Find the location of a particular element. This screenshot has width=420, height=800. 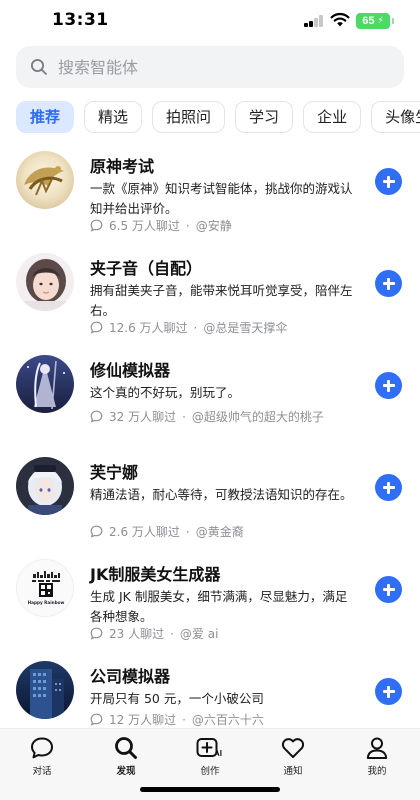

tab-avatar-generation: 头像生 is located at coordinates (395, 117).